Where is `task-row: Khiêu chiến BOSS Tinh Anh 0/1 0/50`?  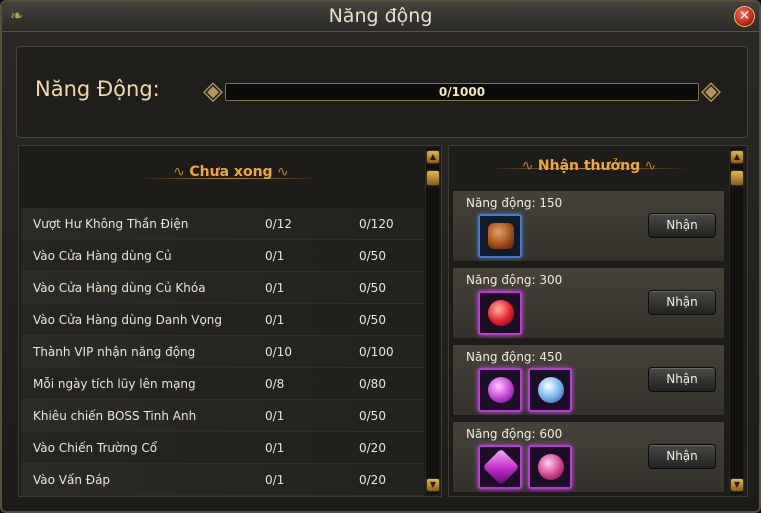 task-row: Khiêu chiến BOSS Tinh Anh 0/1 0/50 is located at coordinates (222, 416).